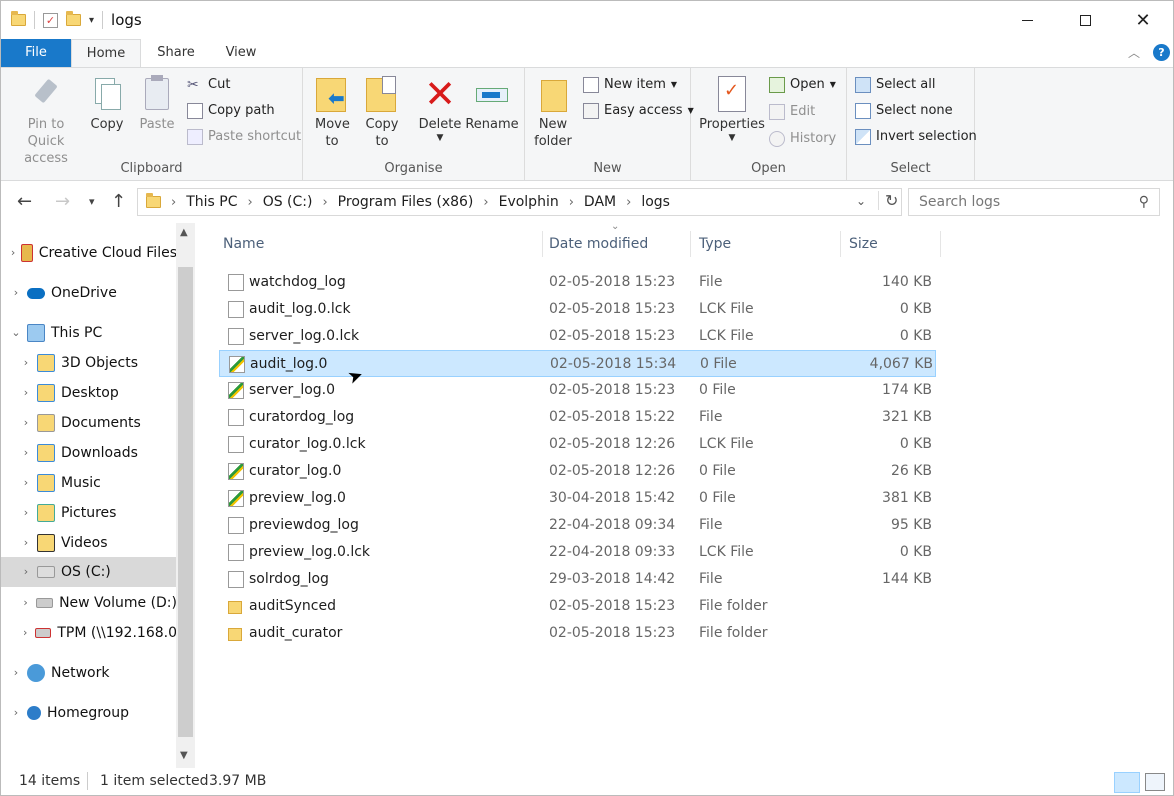 The width and height of the screenshot is (1174, 796). Describe the element at coordinates (211, 202) in the screenshot. I see `breadcrumb-this-pc: This PC` at that location.